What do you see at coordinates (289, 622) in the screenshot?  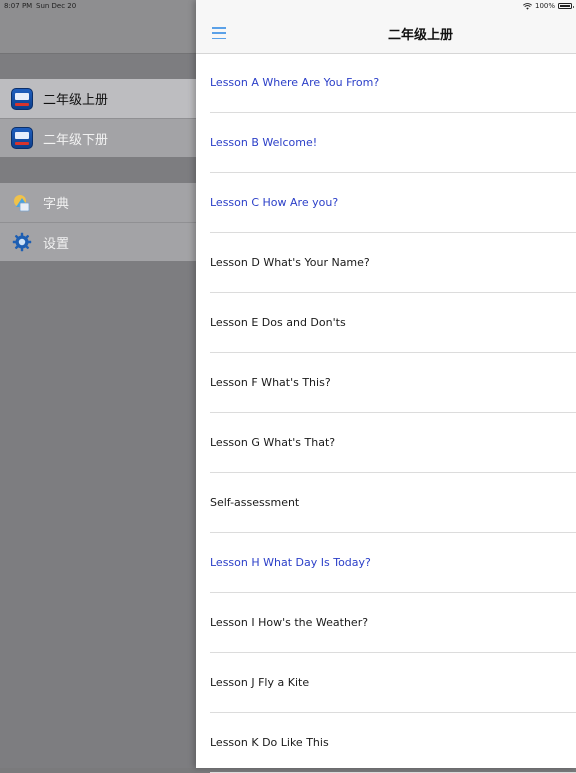 I see `lesson-title: Lesson I How's the Weather?` at bounding box center [289, 622].